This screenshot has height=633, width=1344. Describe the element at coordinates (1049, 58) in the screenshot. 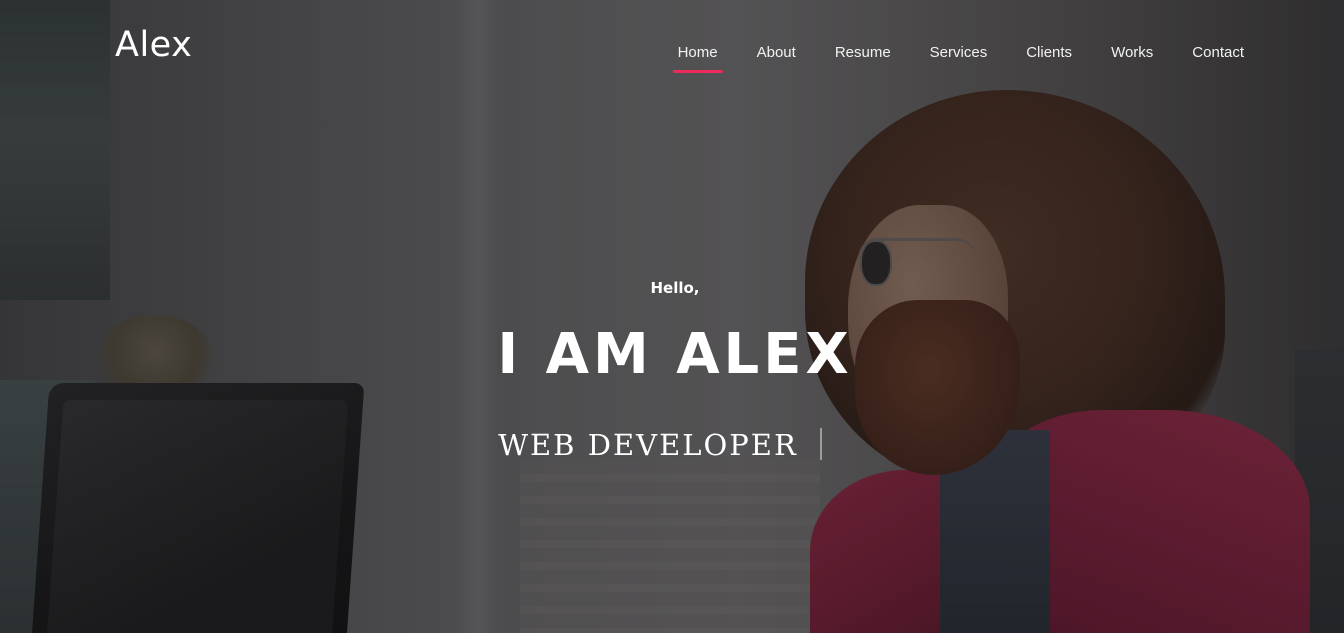

I see `nav-item-clients: Clients` at that location.